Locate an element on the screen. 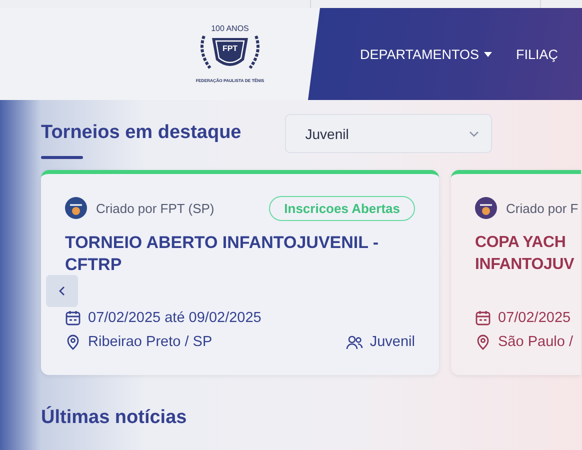  tournament-title: COPA YACH INFANTOJUV is located at coordinates (525, 254).